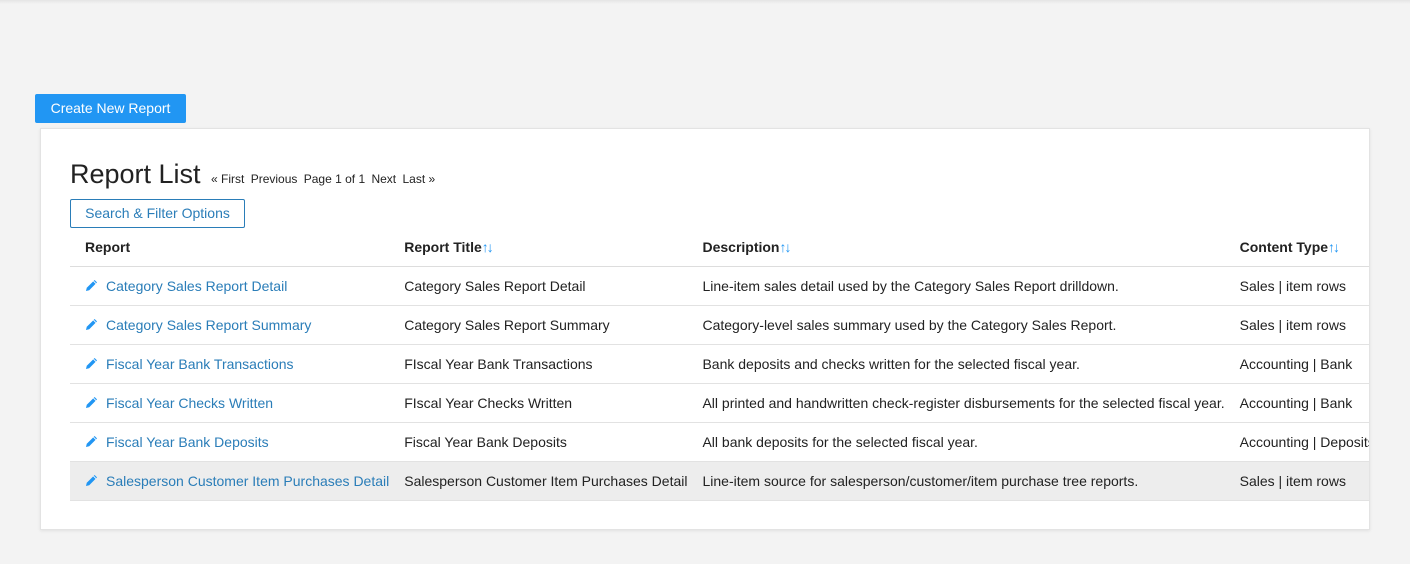 This screenshot has height=564, width=1410. I want to click on column-header-report-title: Report Title↑↓, so click(538, 247).